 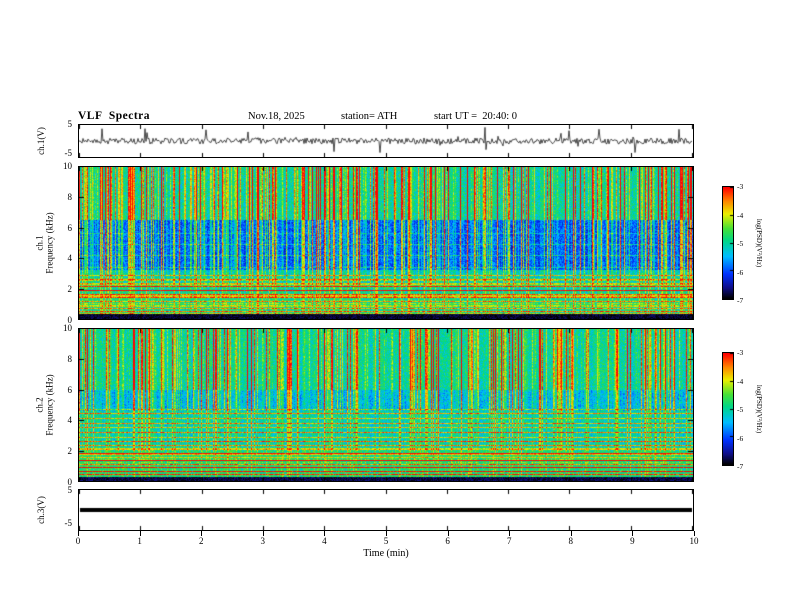 What do you see at coordinates (70, 258) in the screenshot?
I see `ch1-spectrogram-y-tick-label: 4` at bounding box center [70, 258].